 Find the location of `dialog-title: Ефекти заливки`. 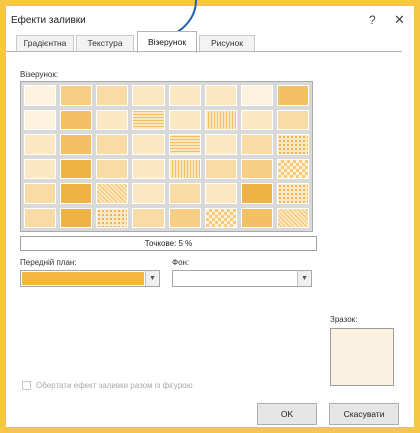

dialog-title: Ефекти заливки is located at coordinates (48, 20).